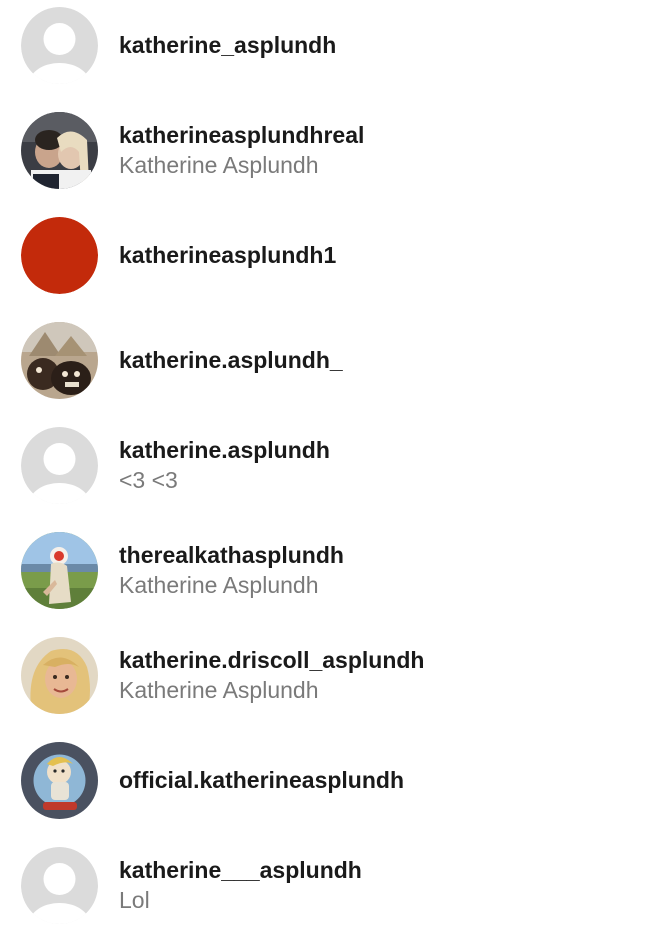 This screenshot has width=654, height=941. What do you see at coordinates (134, 900) in the screenshot?
I see `full-name: Lol` at bounding box center [134, 900].